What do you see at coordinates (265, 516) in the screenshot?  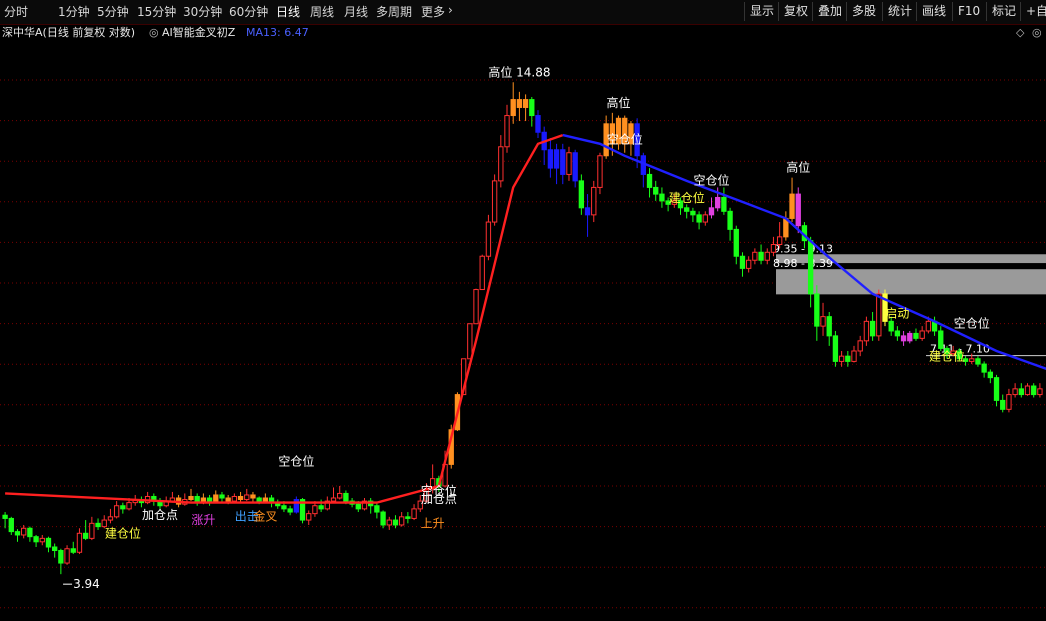 I see `signal-label: 金叉` at bounding box center [265, 516].